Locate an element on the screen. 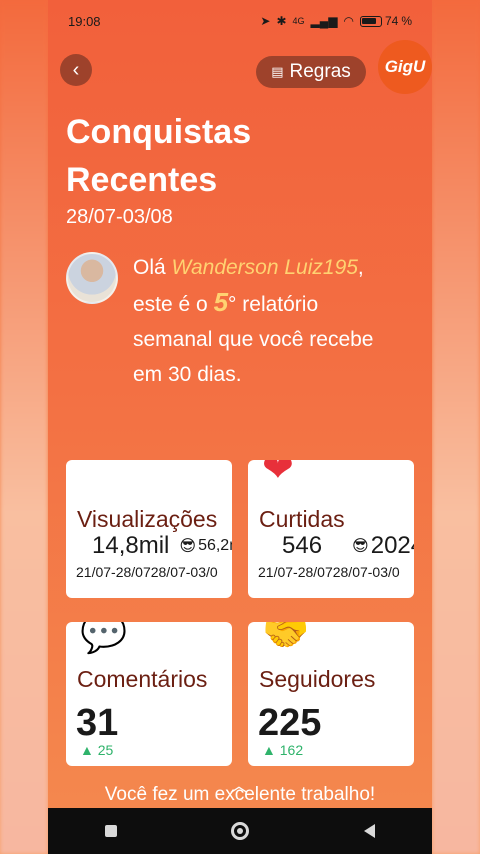 The image size is (480, 854). views-current: 14,8mil is located at coordinates (131, 545).